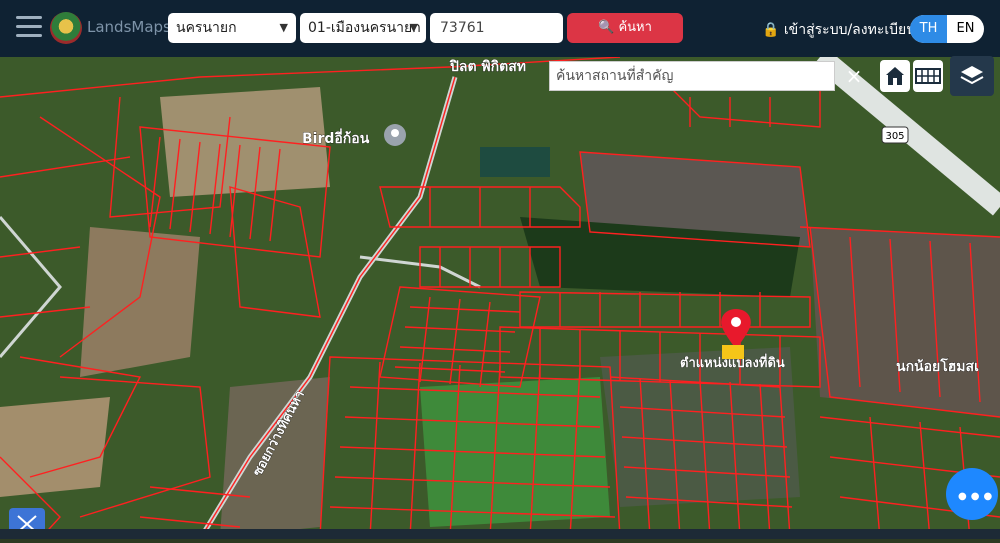 Image resolution: width=1000 pixels, height=543 pixels. I want to click on language-toggle: TH EN, so click(947, 29).